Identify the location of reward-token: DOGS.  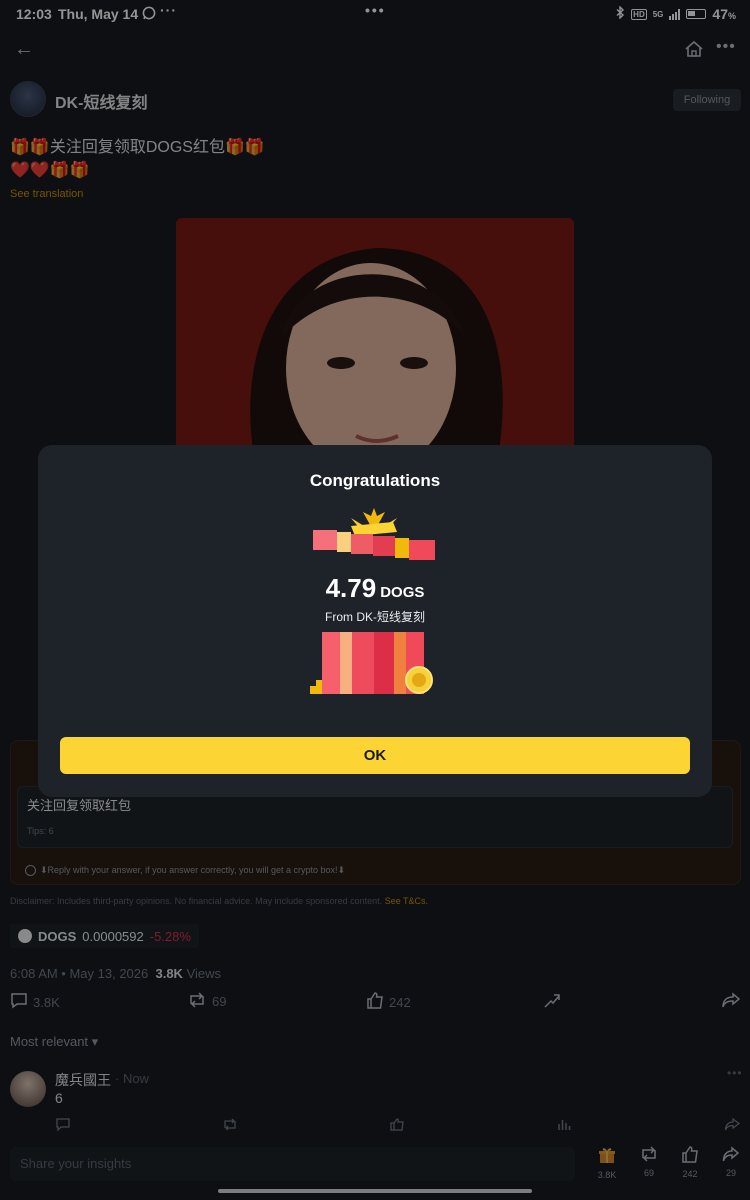
(402, 592).